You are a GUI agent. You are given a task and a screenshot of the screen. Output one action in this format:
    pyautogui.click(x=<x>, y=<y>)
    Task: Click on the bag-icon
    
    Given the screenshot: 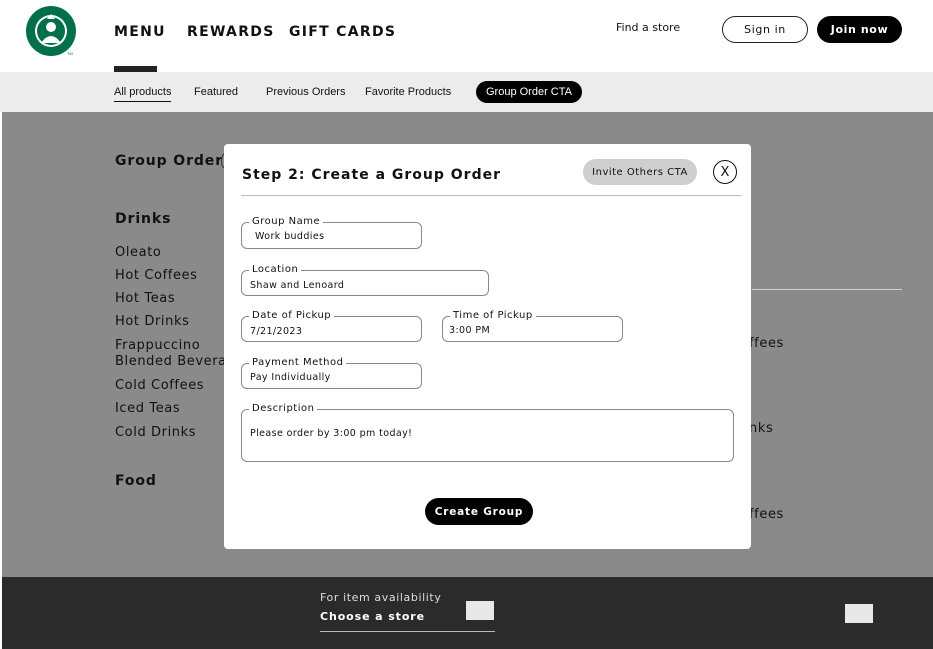 What is the action you would take?
    pyautogui.click(x=859, y=613)
    